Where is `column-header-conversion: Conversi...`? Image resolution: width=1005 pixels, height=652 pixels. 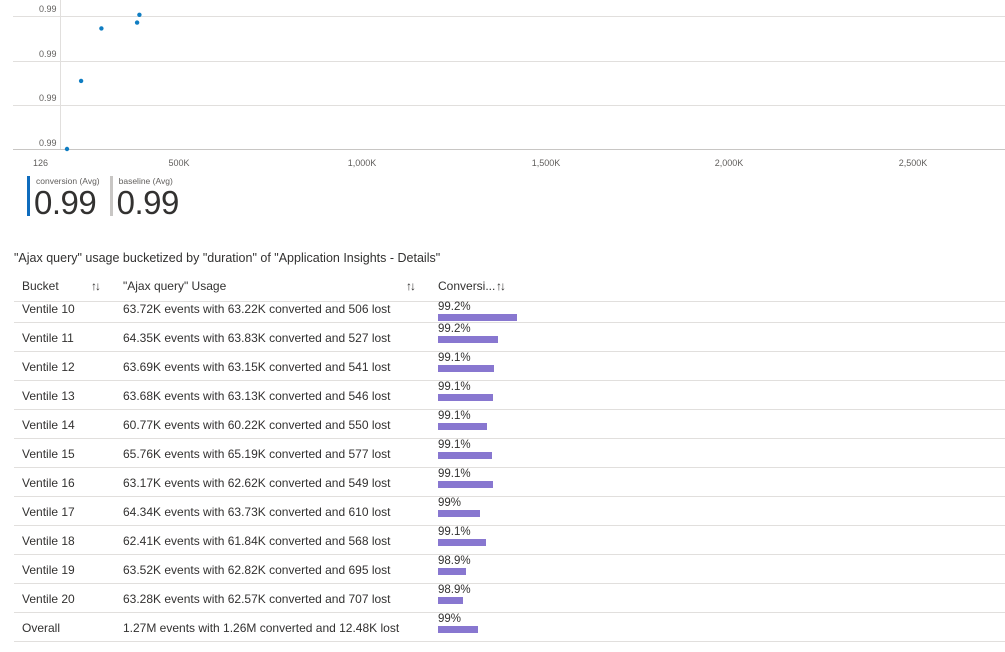 column-header-conversion: Conversi... is located at coordinates (466, 286).